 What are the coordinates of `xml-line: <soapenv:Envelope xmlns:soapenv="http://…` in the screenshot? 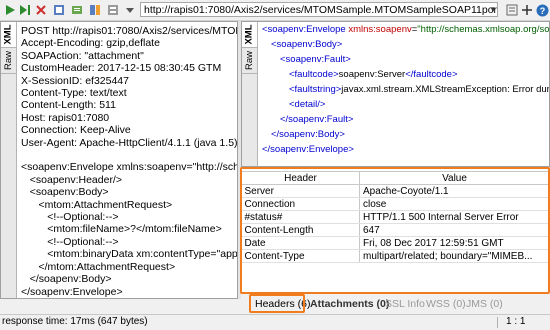 It's located at (406, 29).